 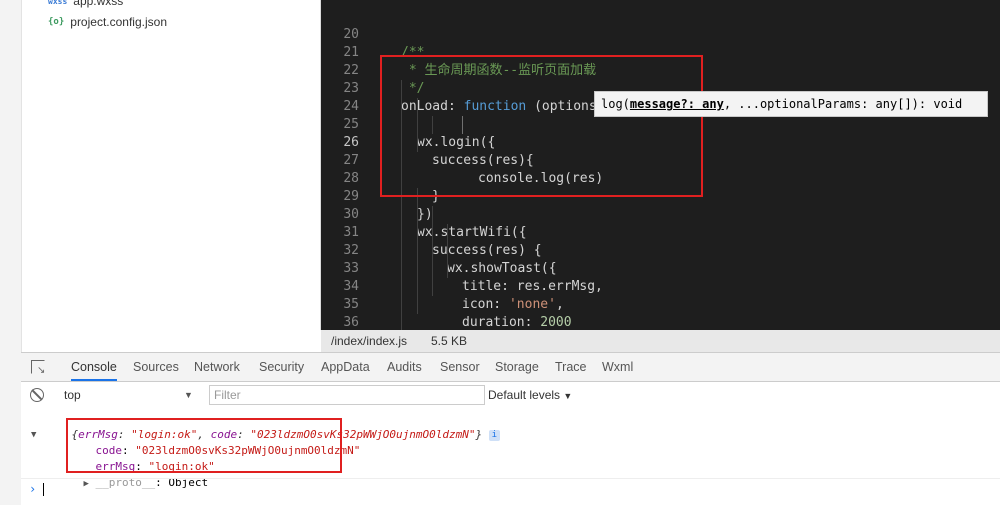 I want to click on code-line: 28 }), so click(x=660, y=187).